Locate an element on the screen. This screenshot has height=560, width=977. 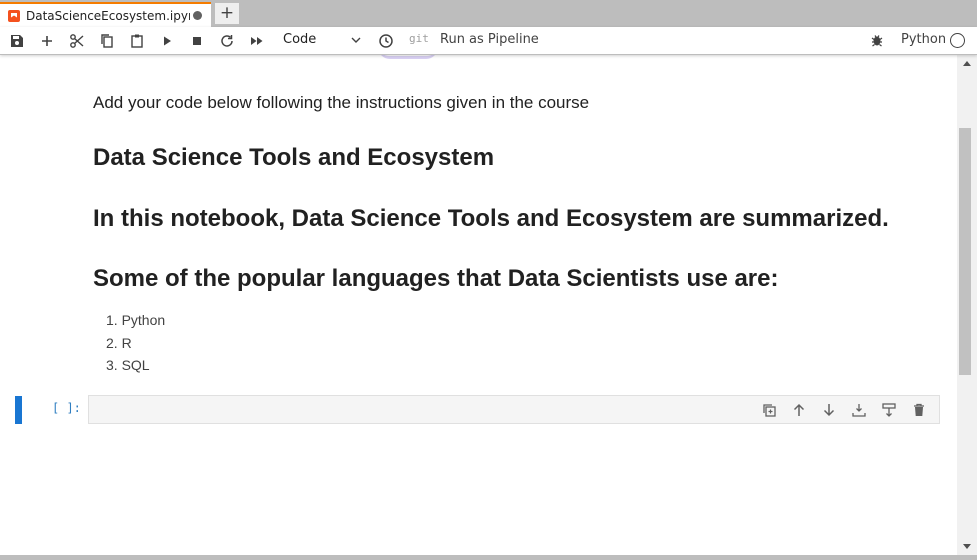
scroll-down-icon is located at coordinates (967, 546).